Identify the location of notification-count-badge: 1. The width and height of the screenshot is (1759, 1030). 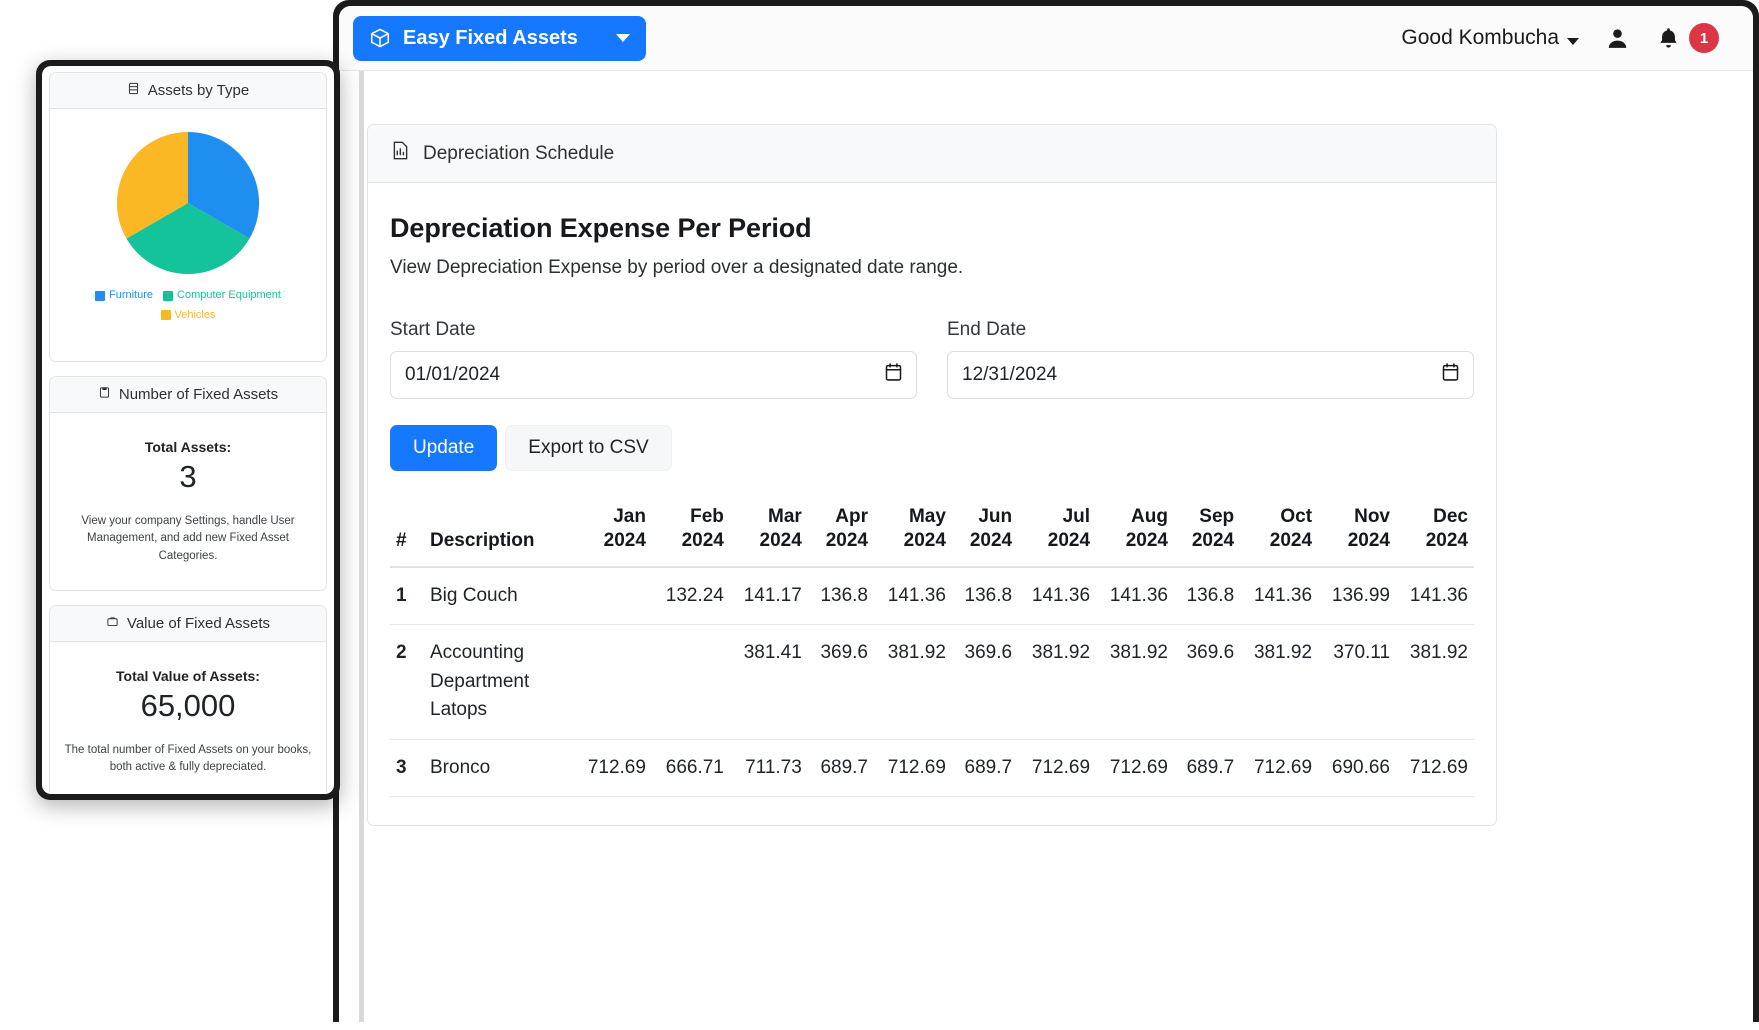
(1704, 38).